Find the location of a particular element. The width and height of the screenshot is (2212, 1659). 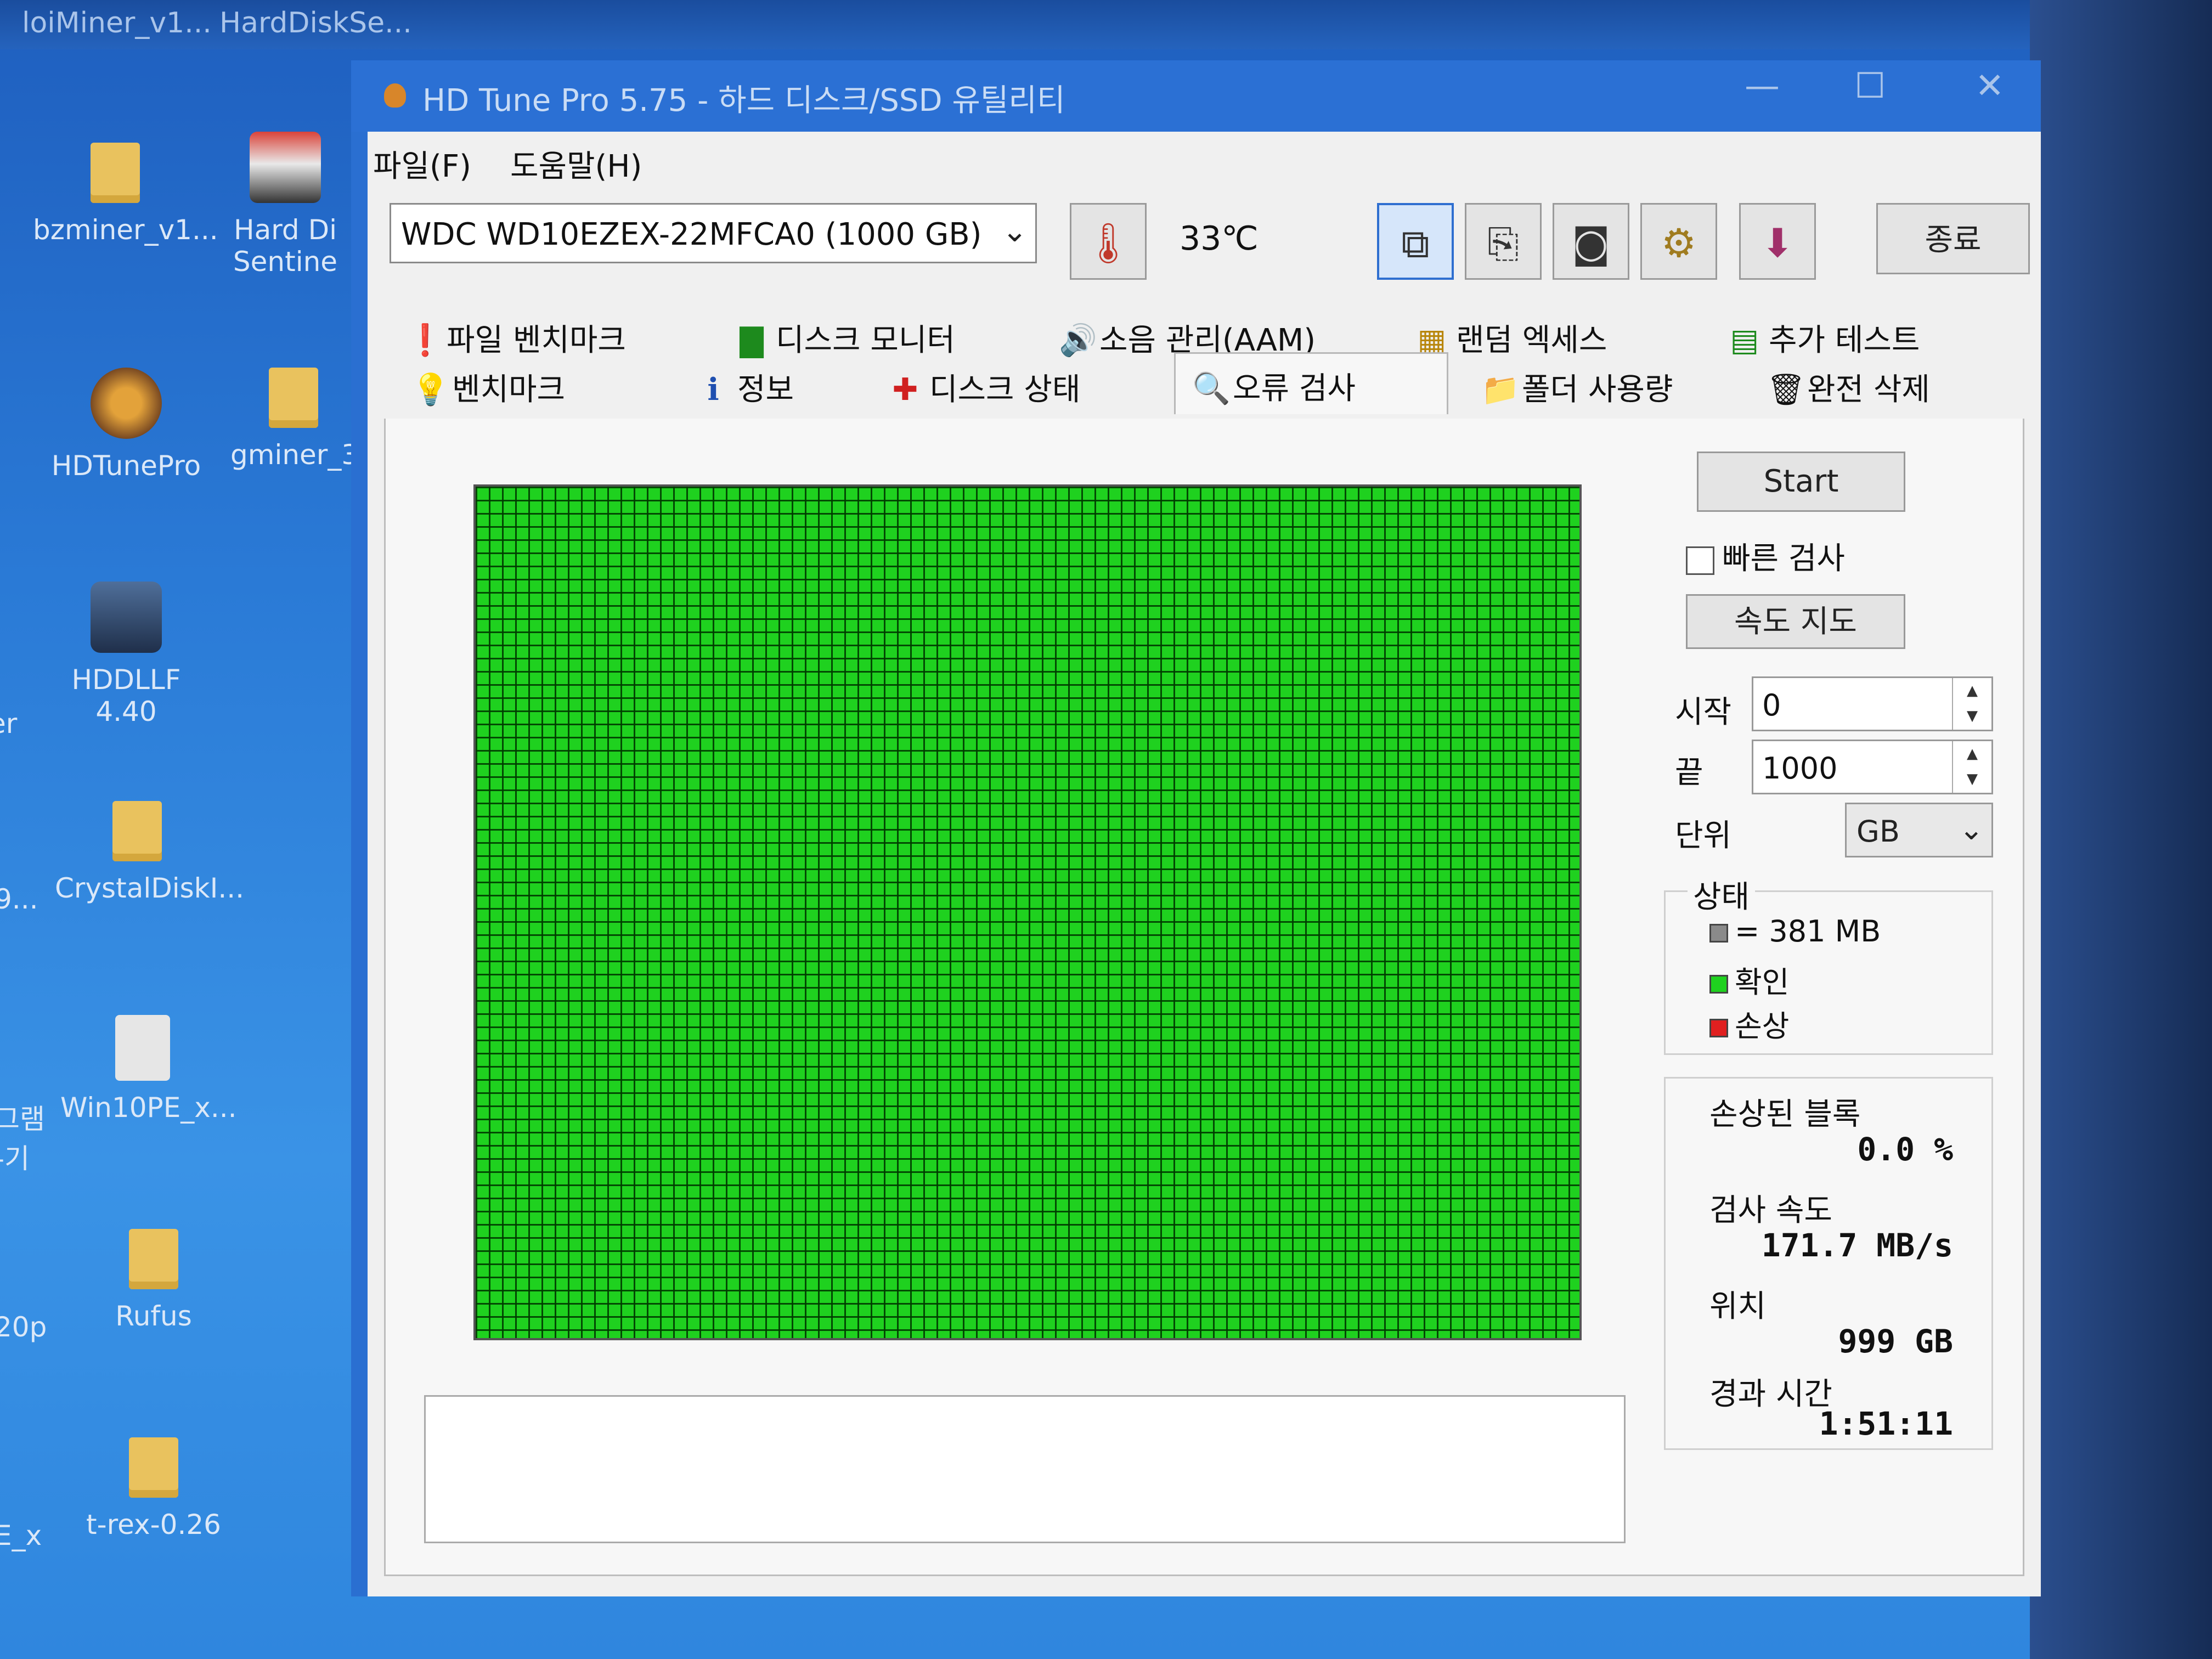

end-spinner: ▲ ▼ is located at coordinates (1971, 767).